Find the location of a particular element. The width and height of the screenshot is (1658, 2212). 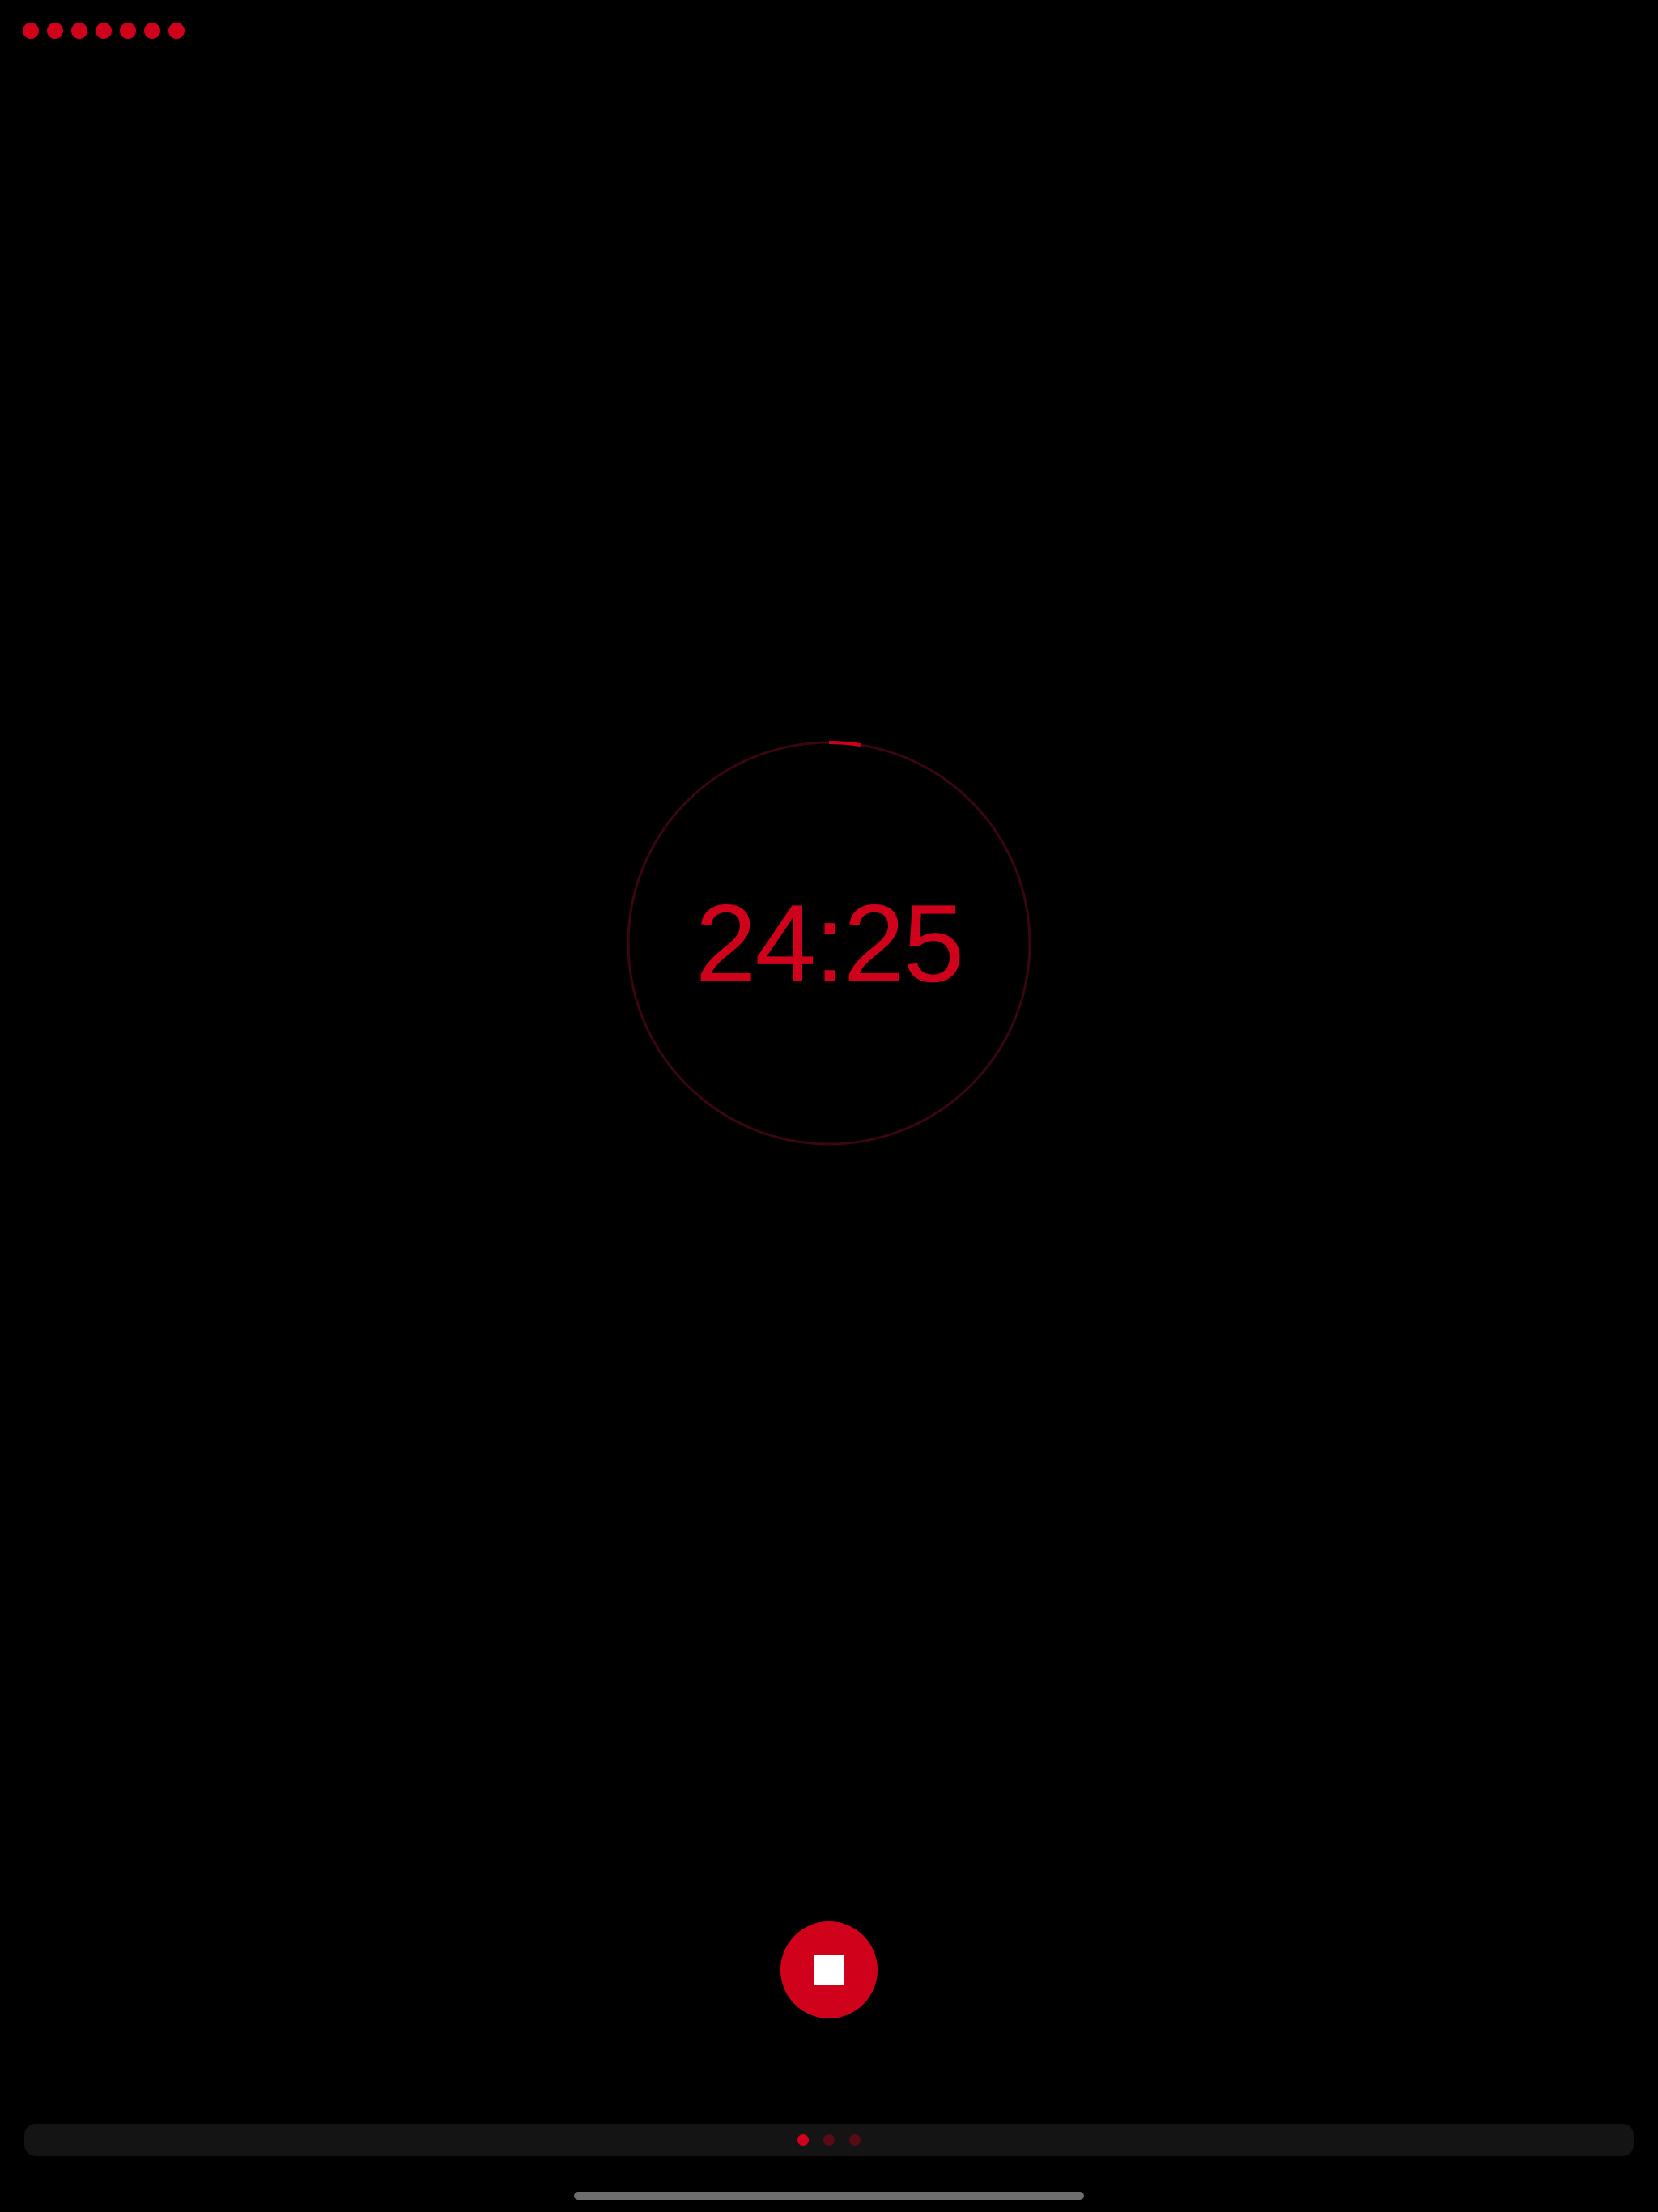

home-indicator is located at coordinates (829, 2196).